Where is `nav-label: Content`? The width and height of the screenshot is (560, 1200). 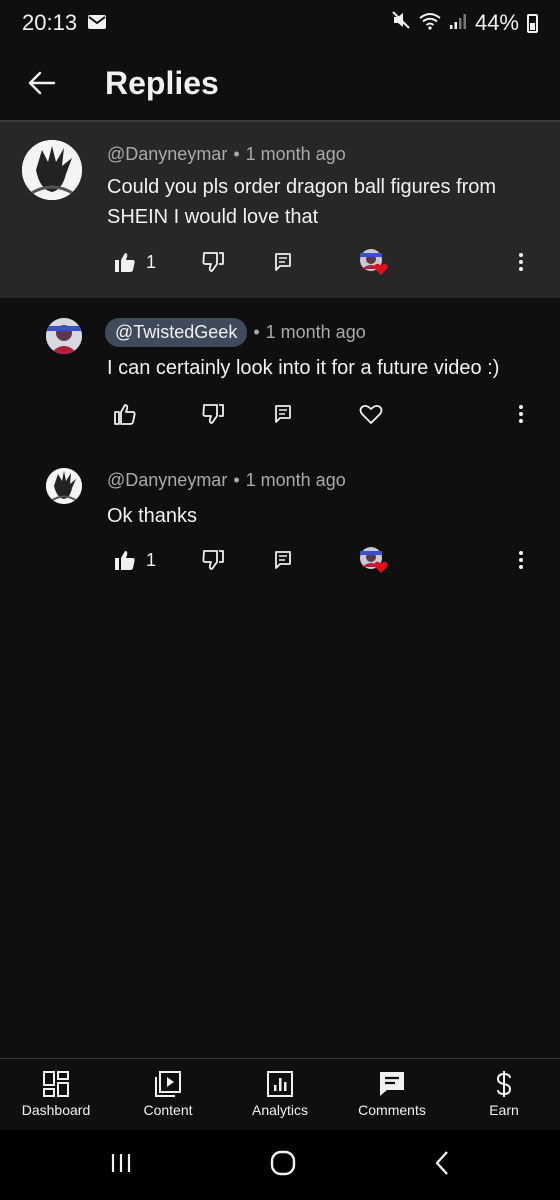 nav-label: Content is located at coordinates (168, 1110).